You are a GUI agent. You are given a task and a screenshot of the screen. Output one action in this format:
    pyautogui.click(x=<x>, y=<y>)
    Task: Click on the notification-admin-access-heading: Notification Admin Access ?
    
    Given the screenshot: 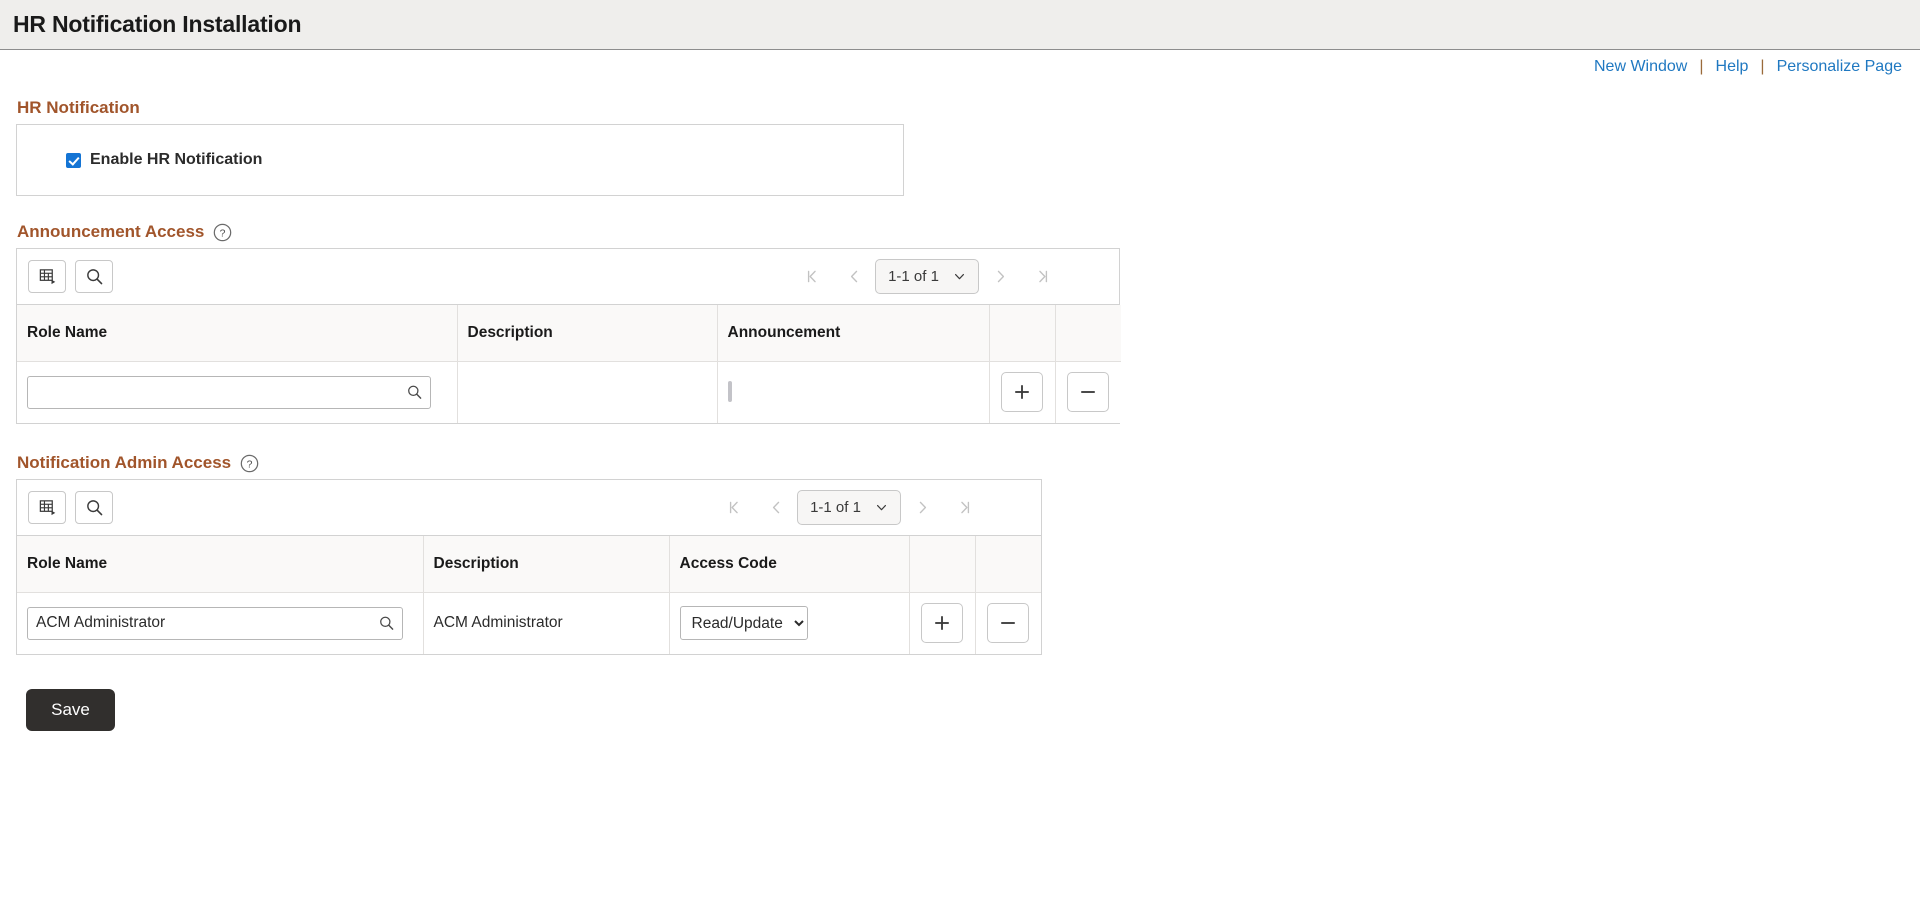 What is the action you would take?
    pyautogui.click(x=968, y=463)
    